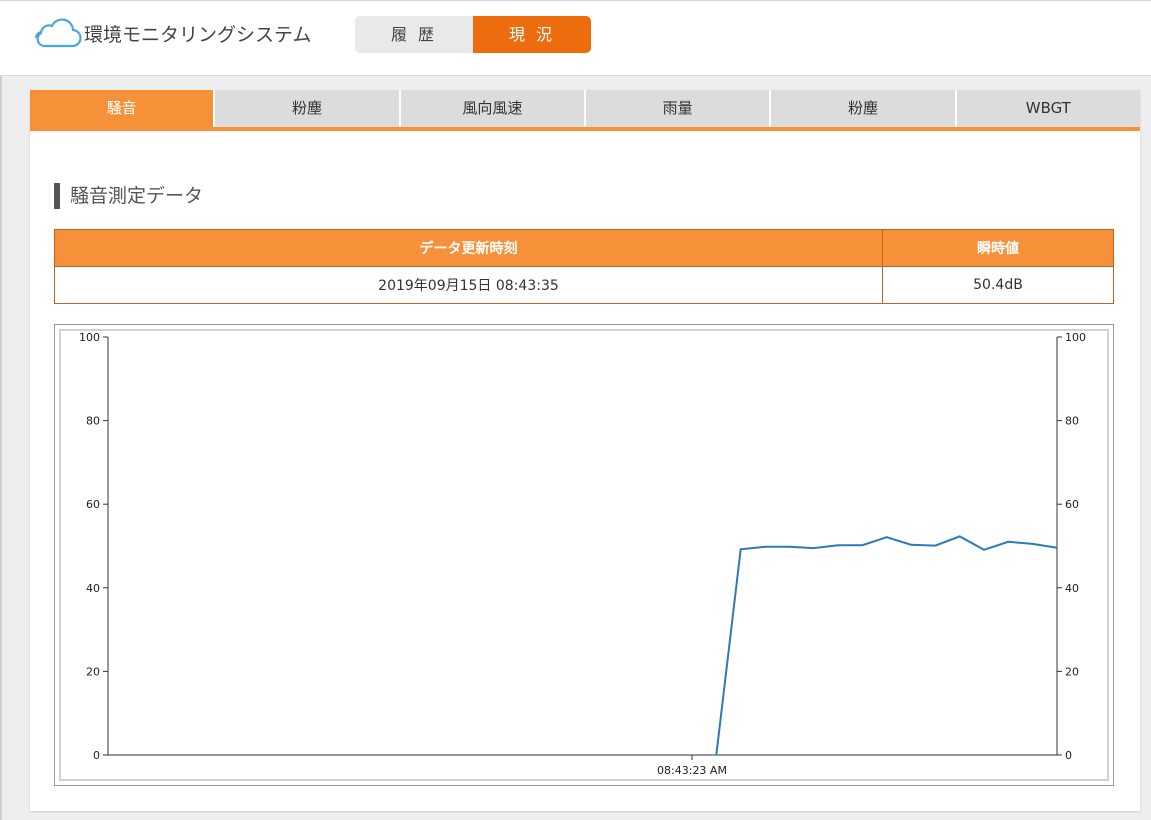  Describe the element at coordinates (1072, 588) in the screenshot. I see `y-tick-label-right: 40` at that location.